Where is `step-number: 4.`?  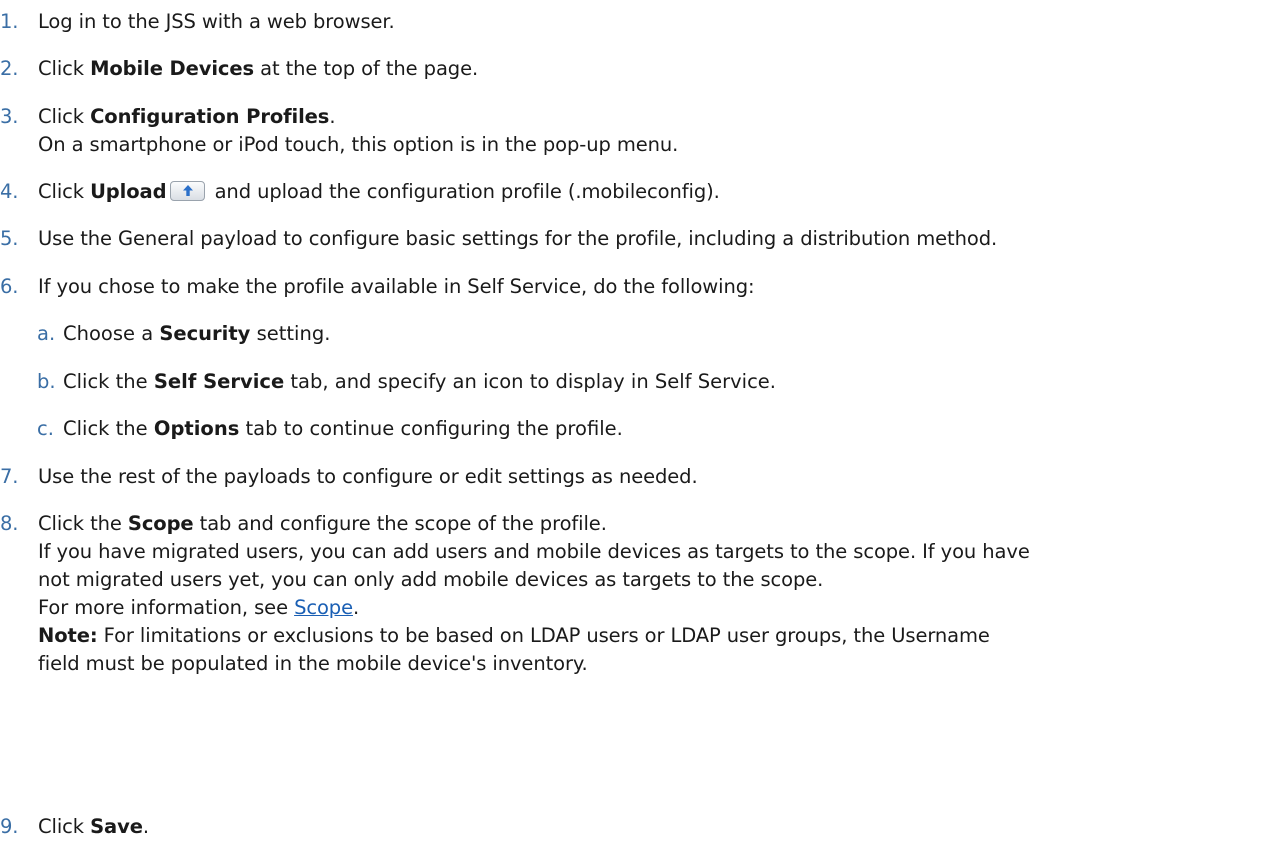 step-number: 4. is located at coordinates (9, 191).